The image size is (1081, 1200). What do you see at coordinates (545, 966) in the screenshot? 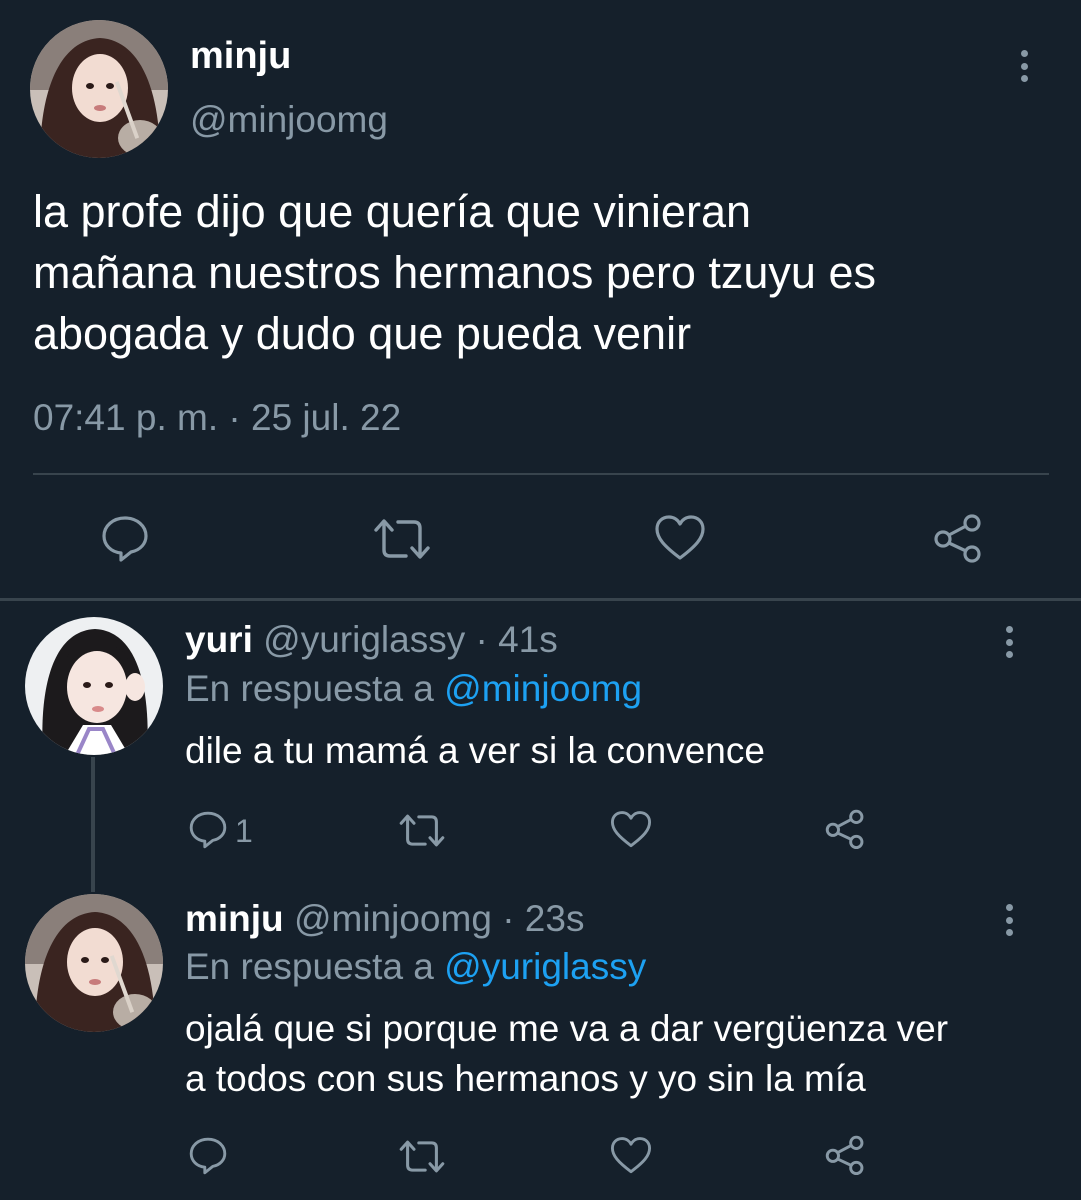
I see `mention-link: @yuriglassy` at bounding box center [545, 966].